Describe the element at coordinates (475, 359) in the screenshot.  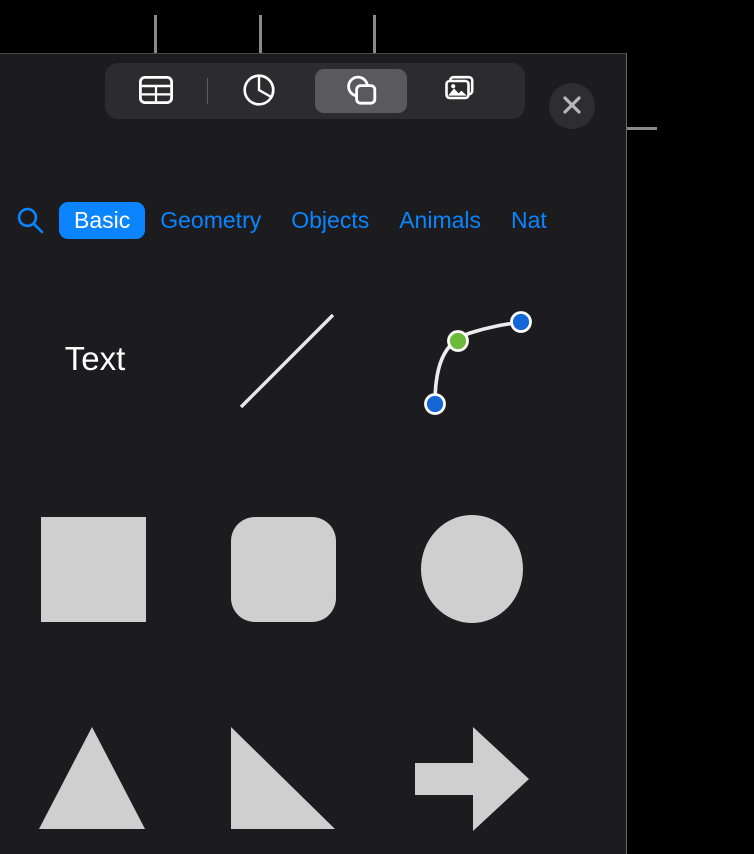
I see `curve-shape` at that location.